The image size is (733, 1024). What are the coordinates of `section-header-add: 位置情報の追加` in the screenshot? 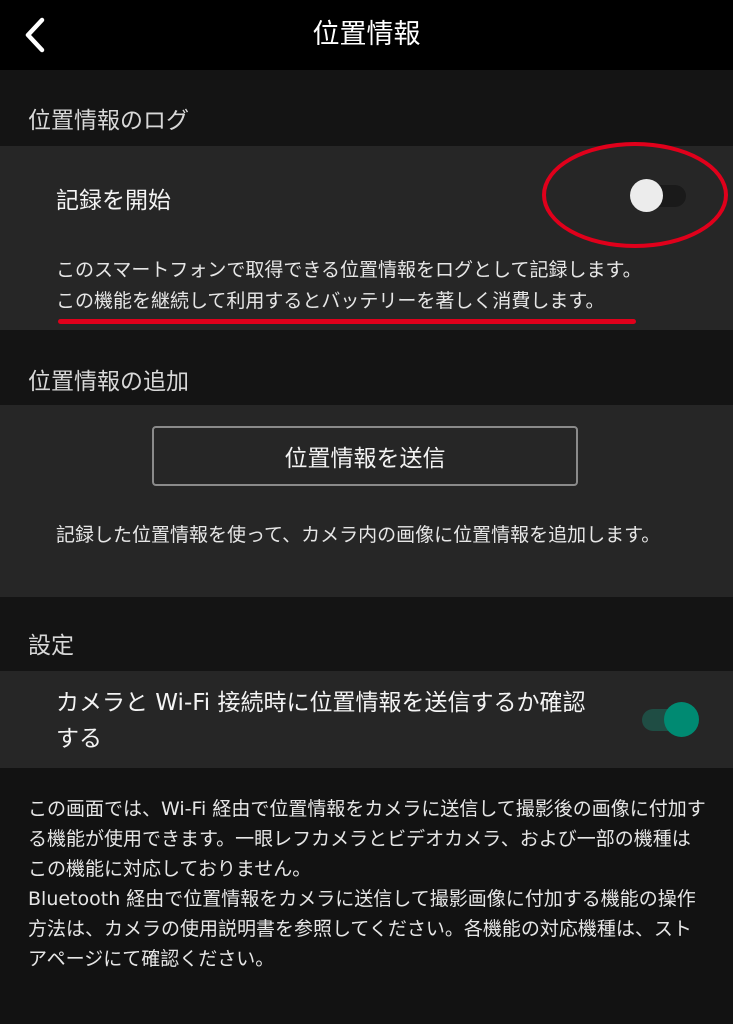 It's located at (366, 367).